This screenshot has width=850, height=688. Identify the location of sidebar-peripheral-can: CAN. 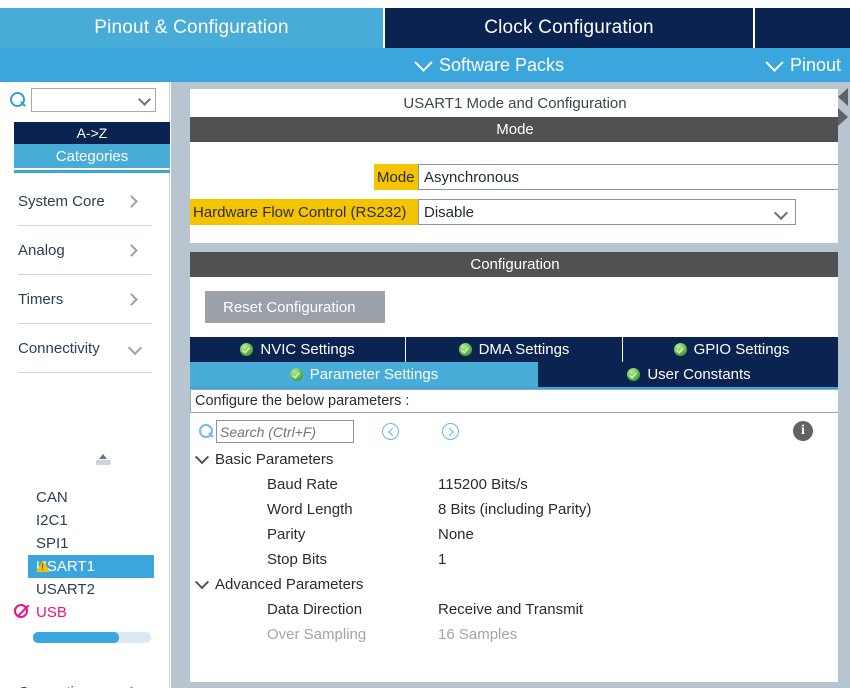
(85, 497).